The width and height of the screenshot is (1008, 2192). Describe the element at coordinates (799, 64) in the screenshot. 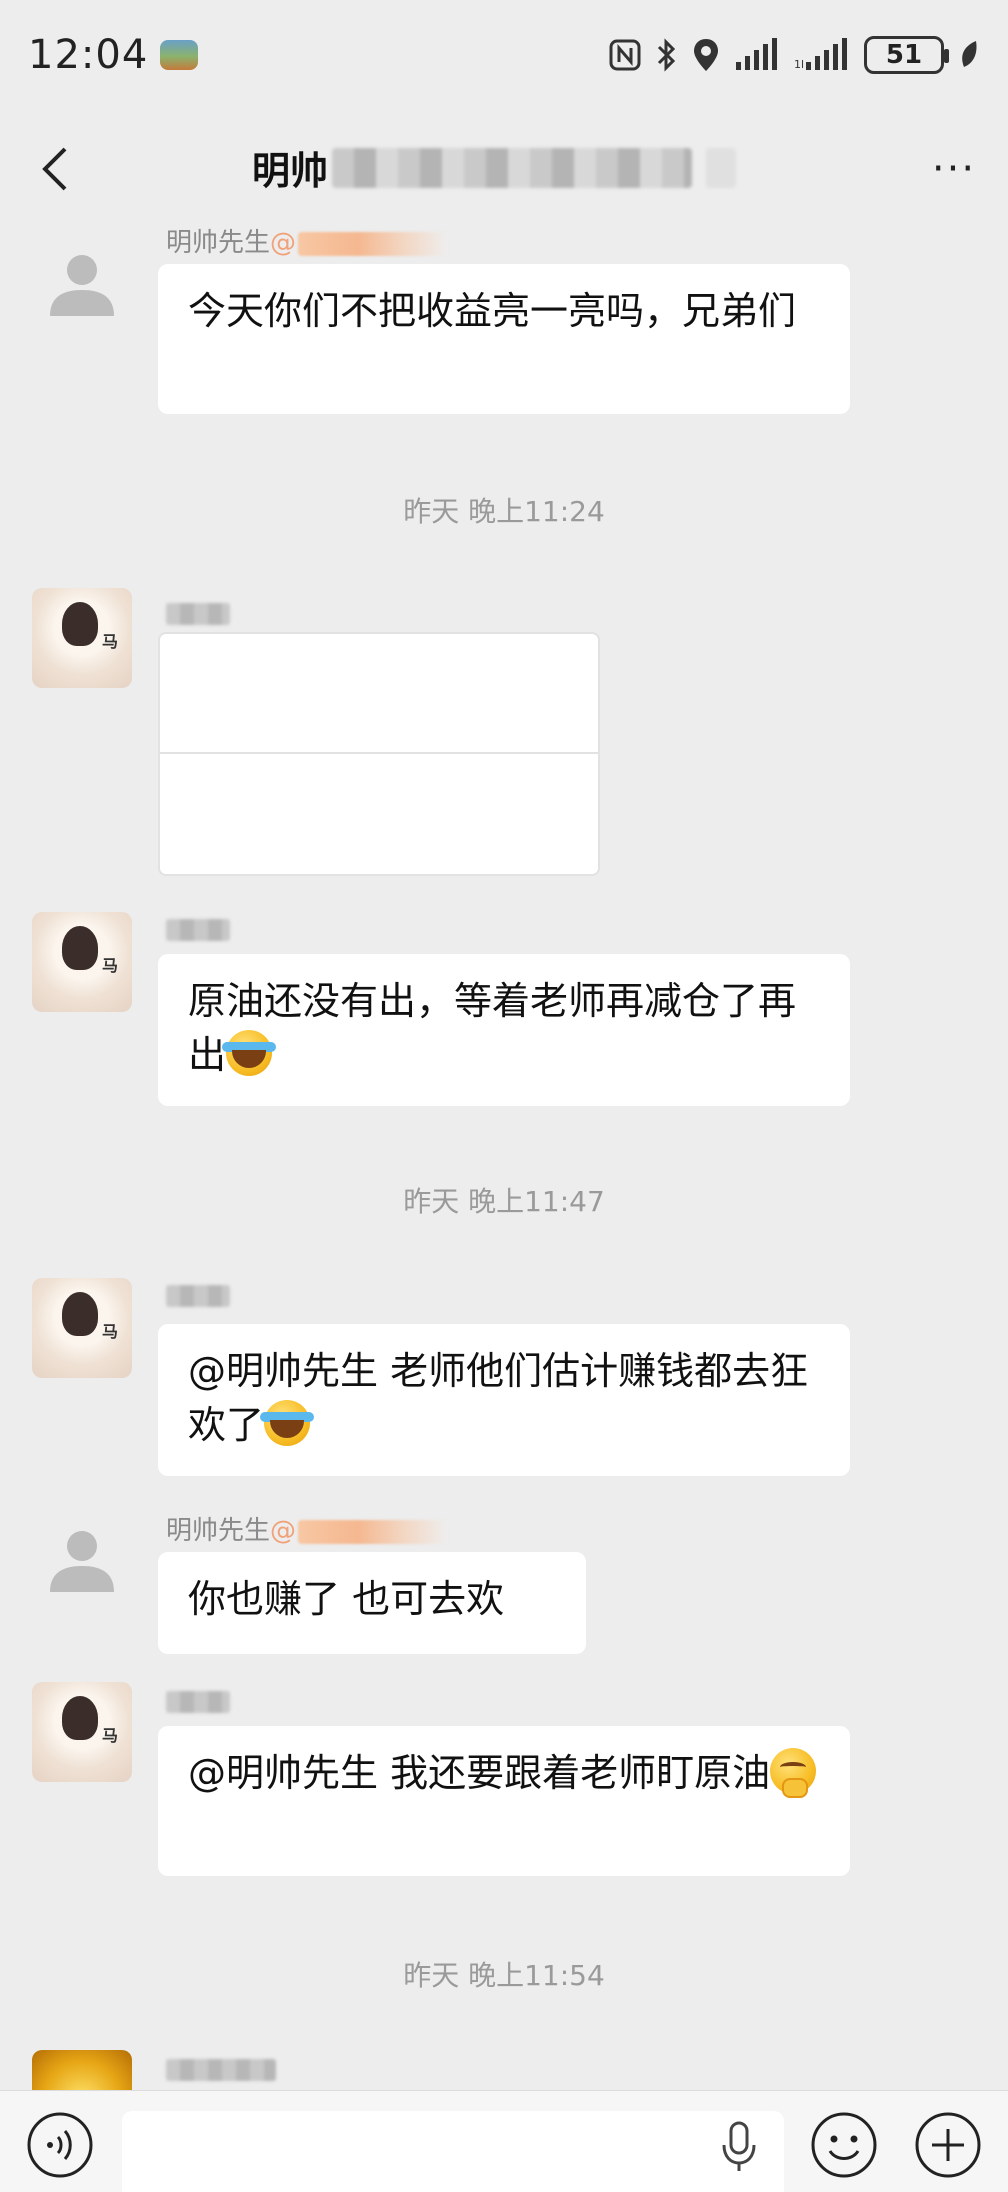

I see `svg-text: 1l` at that location.